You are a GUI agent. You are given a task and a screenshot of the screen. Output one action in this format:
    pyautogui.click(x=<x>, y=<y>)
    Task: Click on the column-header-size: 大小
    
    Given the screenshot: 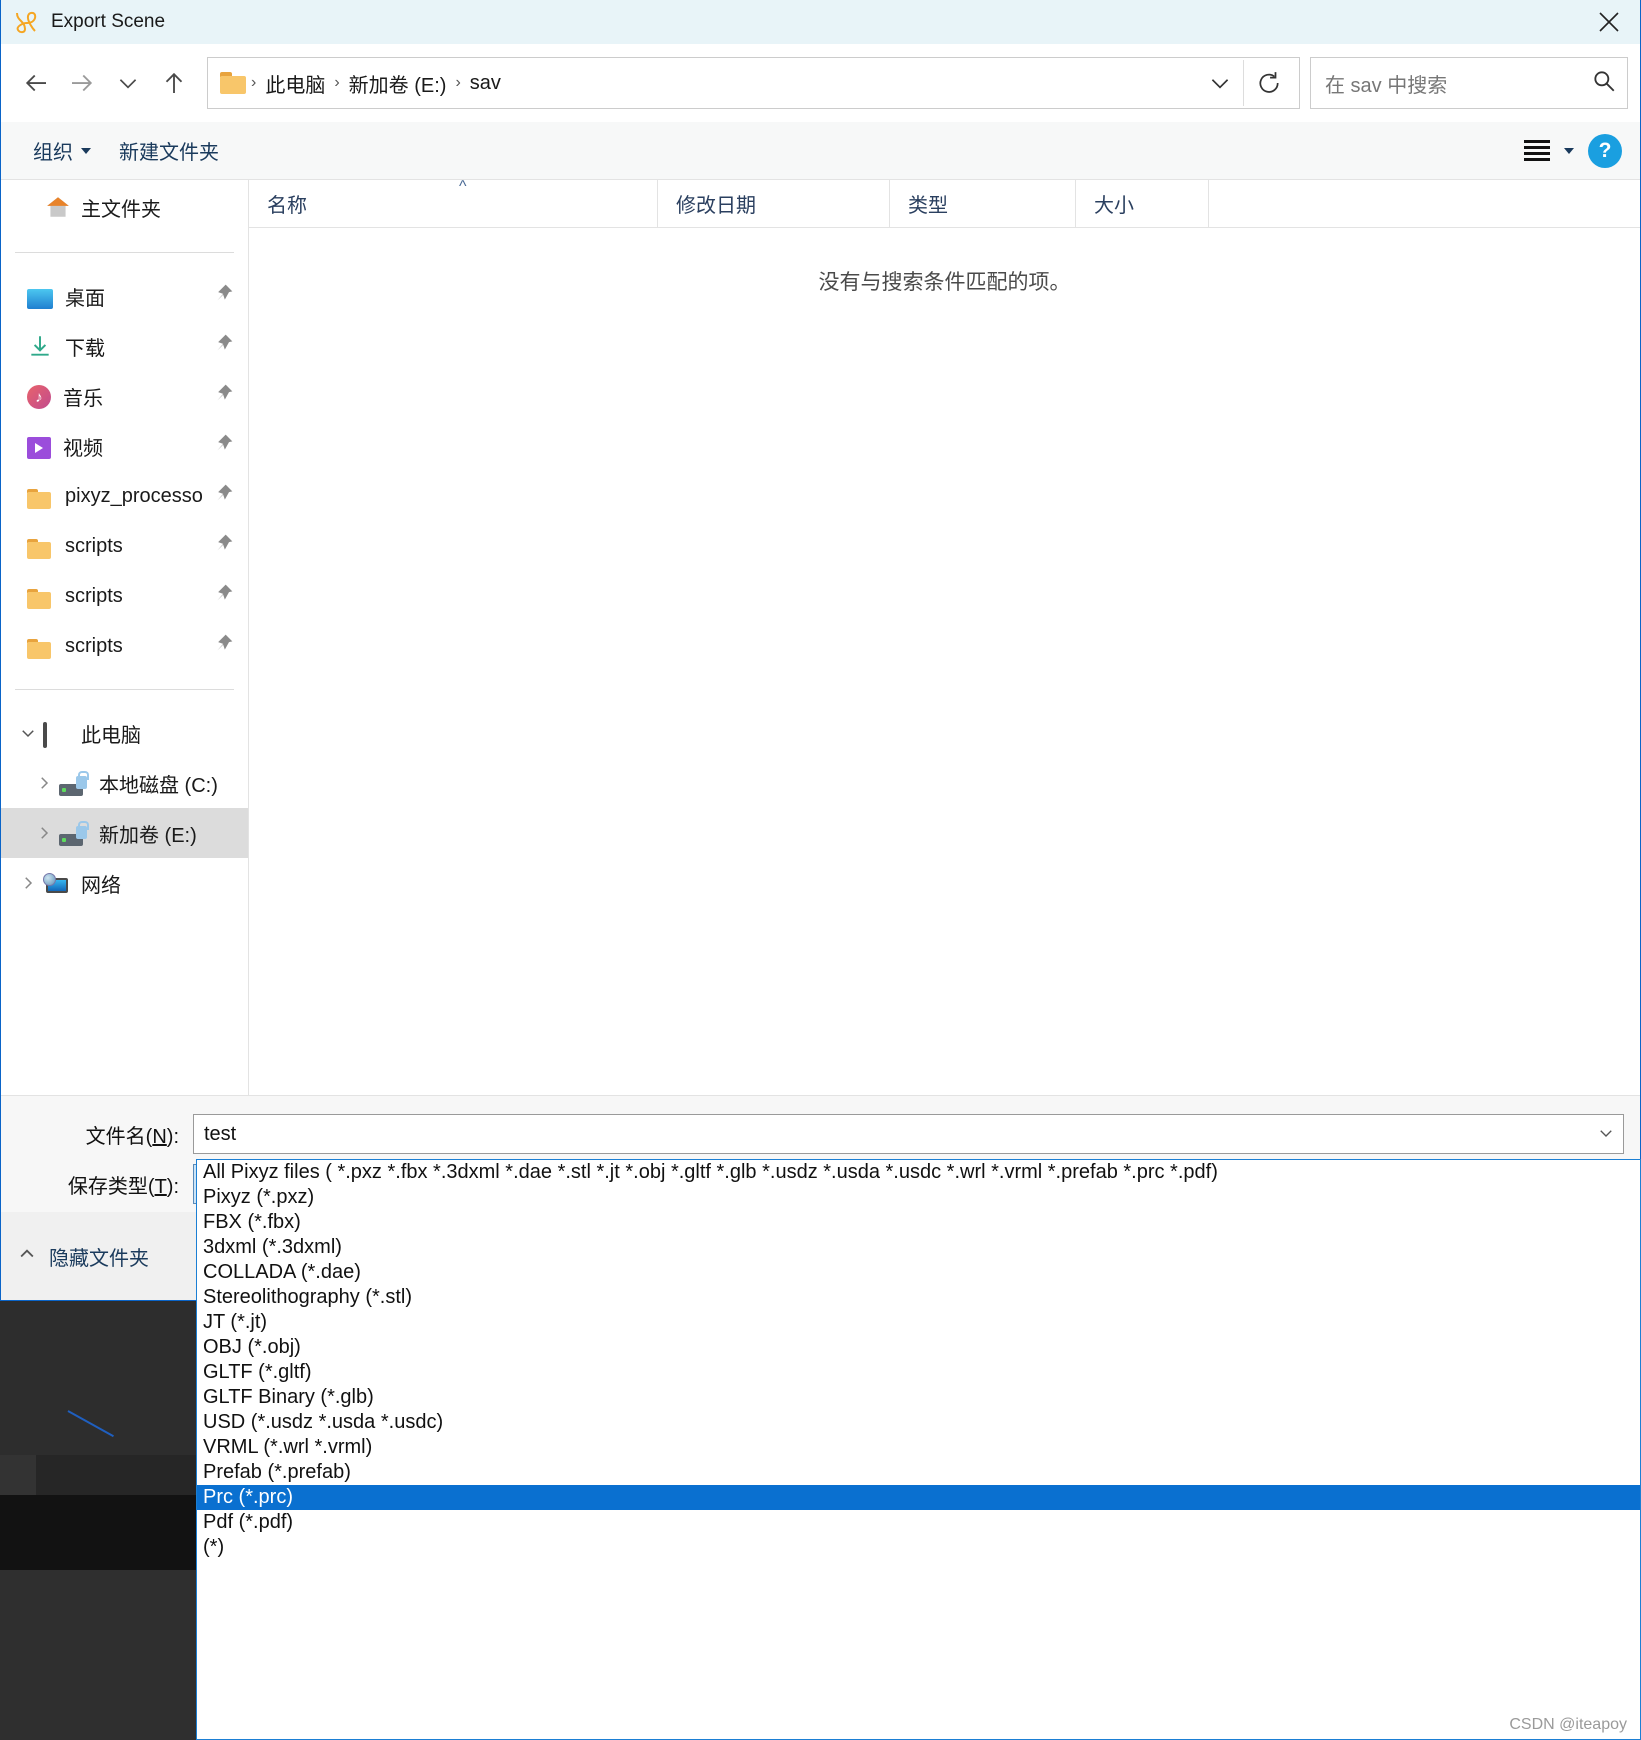 What is the action you would take?
    pyautogui.click(x=1141, y=203)
    